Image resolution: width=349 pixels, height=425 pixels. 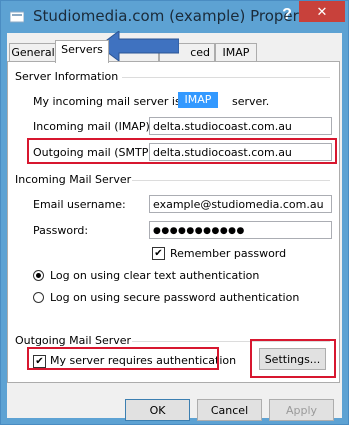 I want to click on mail-account-icon, so click(x=17, y=17).